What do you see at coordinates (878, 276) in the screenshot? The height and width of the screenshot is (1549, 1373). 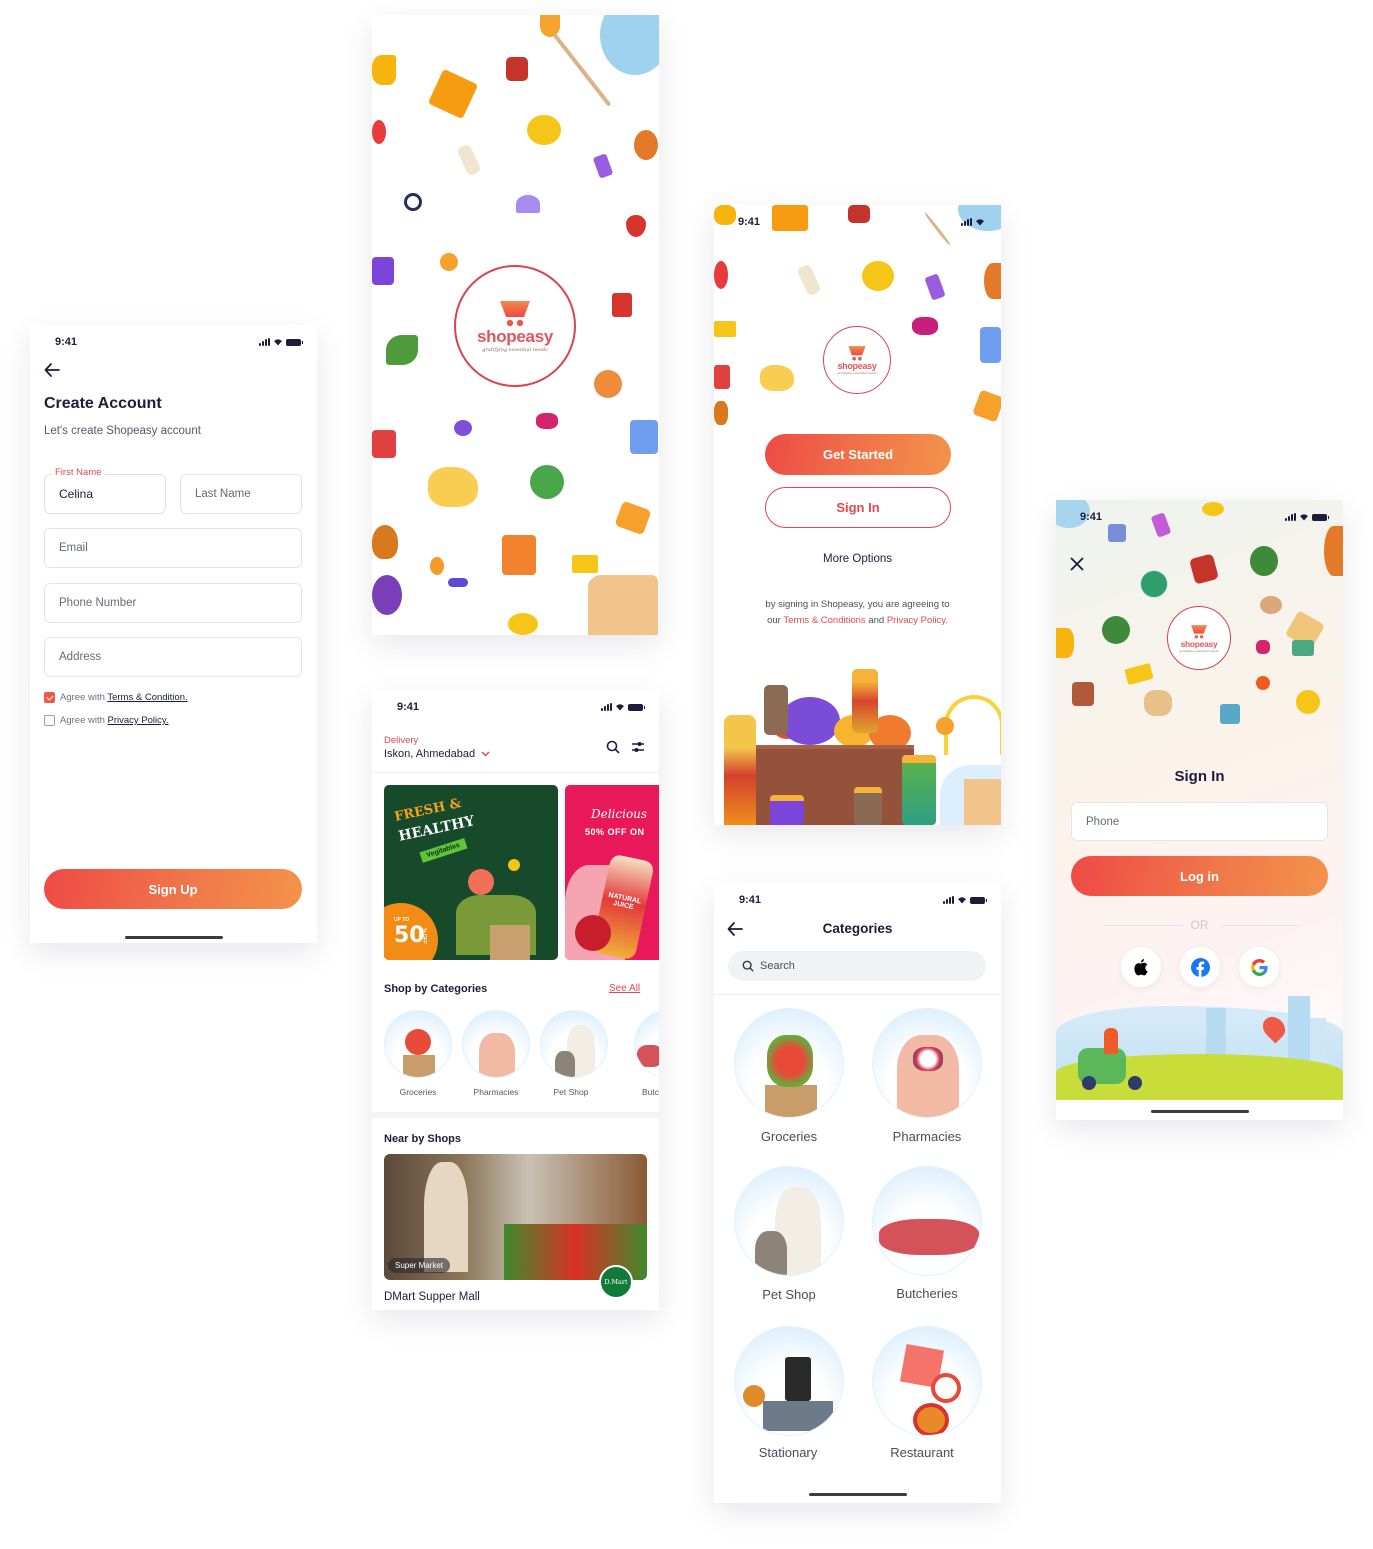 I see `flowerpot-doodle` at bounding box center [878, 276].